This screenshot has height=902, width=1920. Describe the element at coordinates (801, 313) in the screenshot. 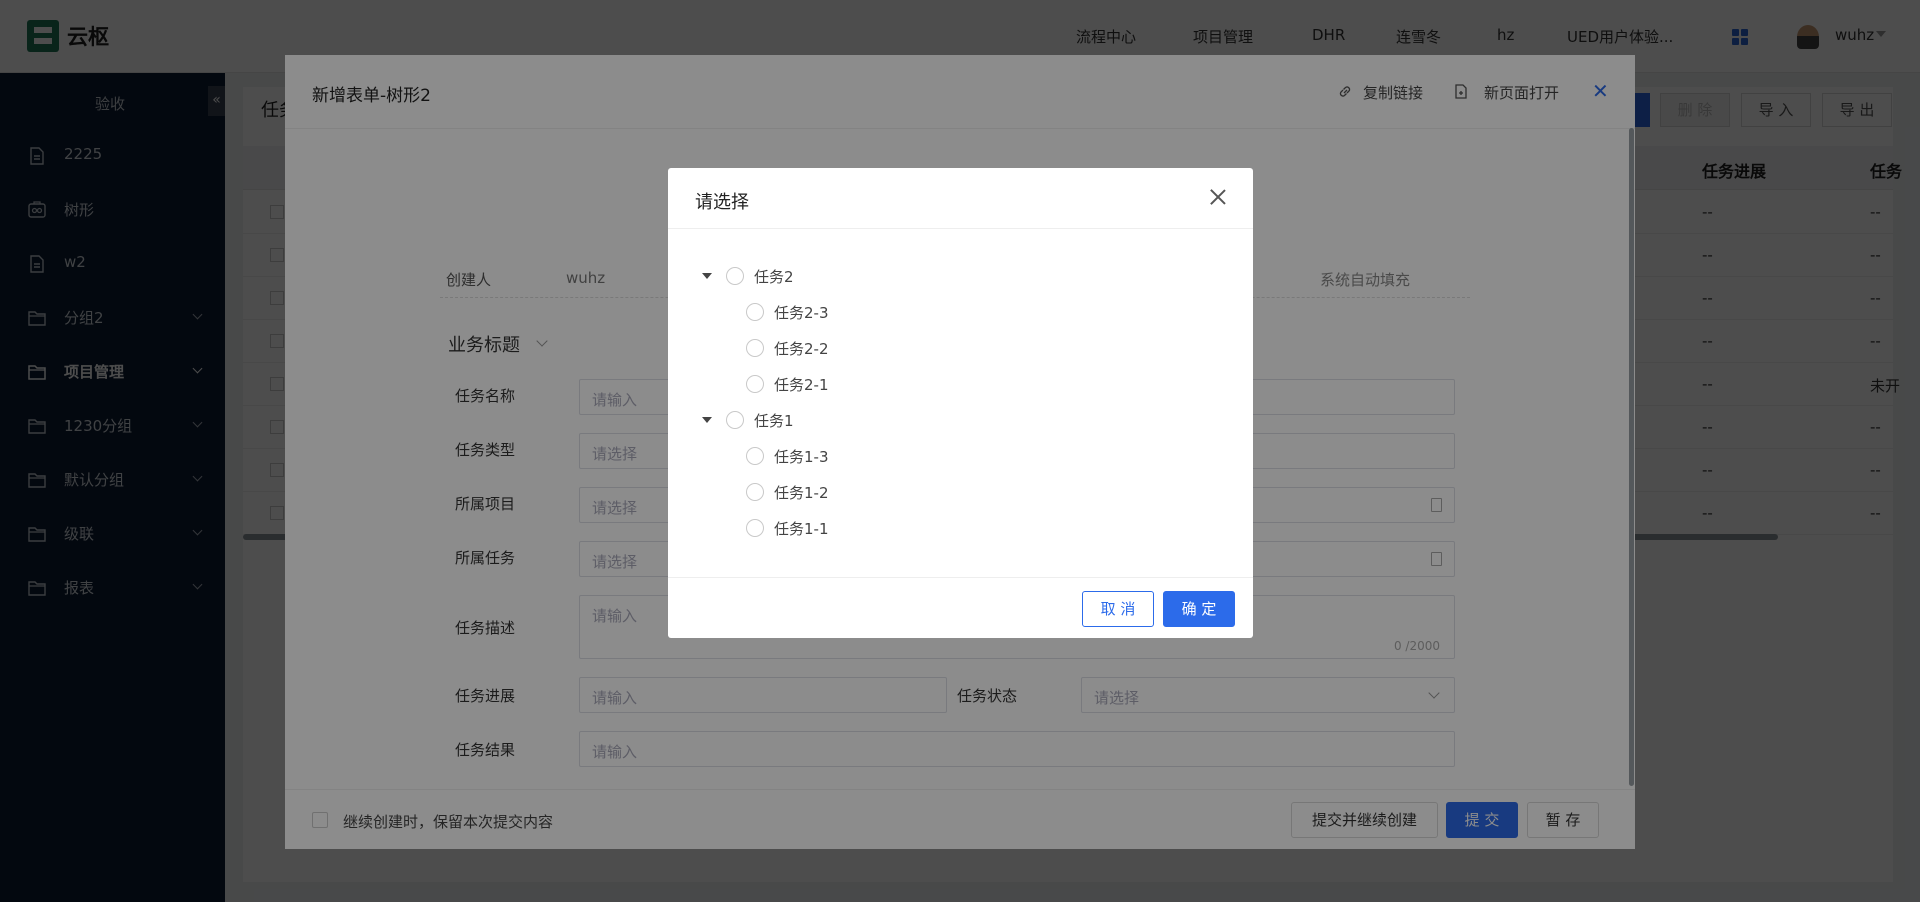

I see `tree-node-label: 任务2-3` at that location.